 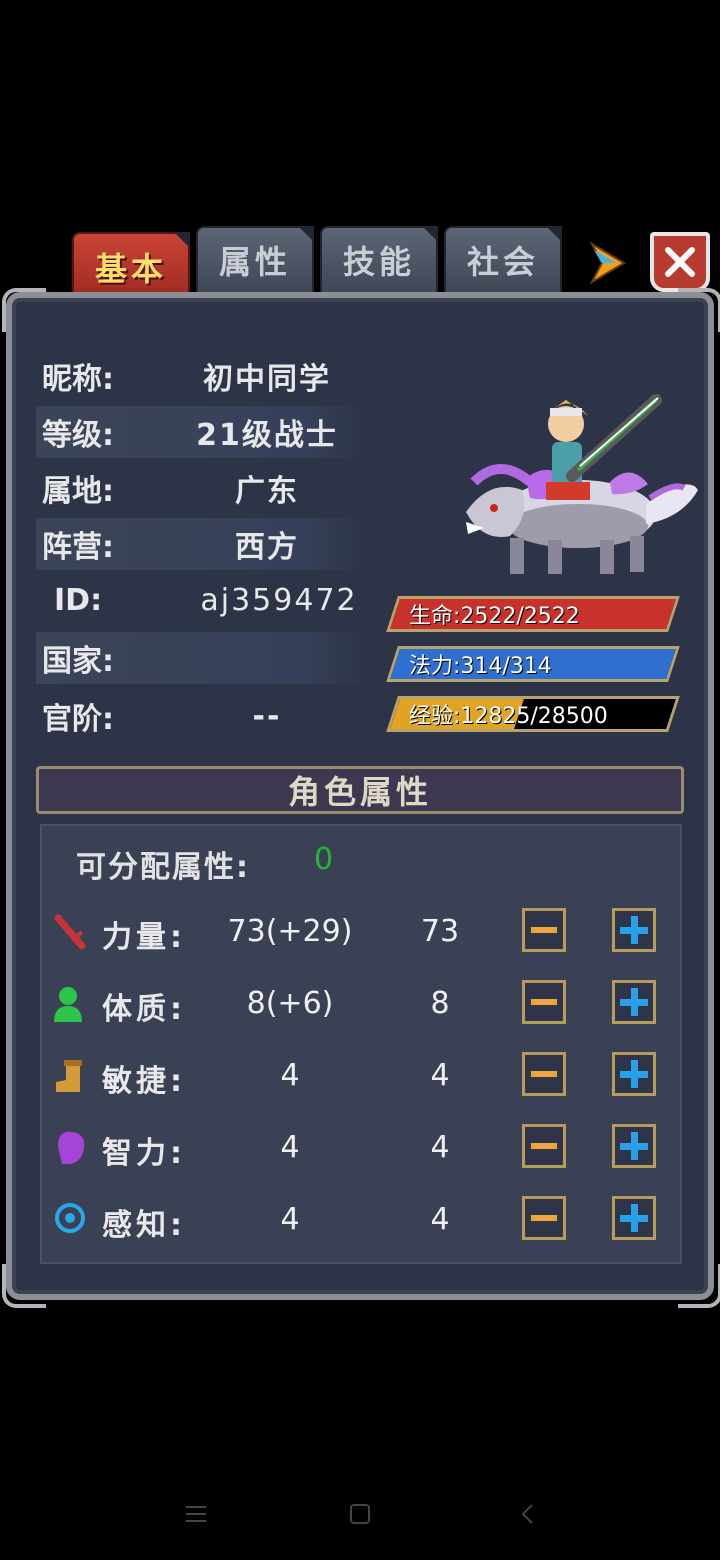 What do you see at coordinates (68, 1004) in the screenshot?
I see `person-icon` at bounding box center [68, 1004].